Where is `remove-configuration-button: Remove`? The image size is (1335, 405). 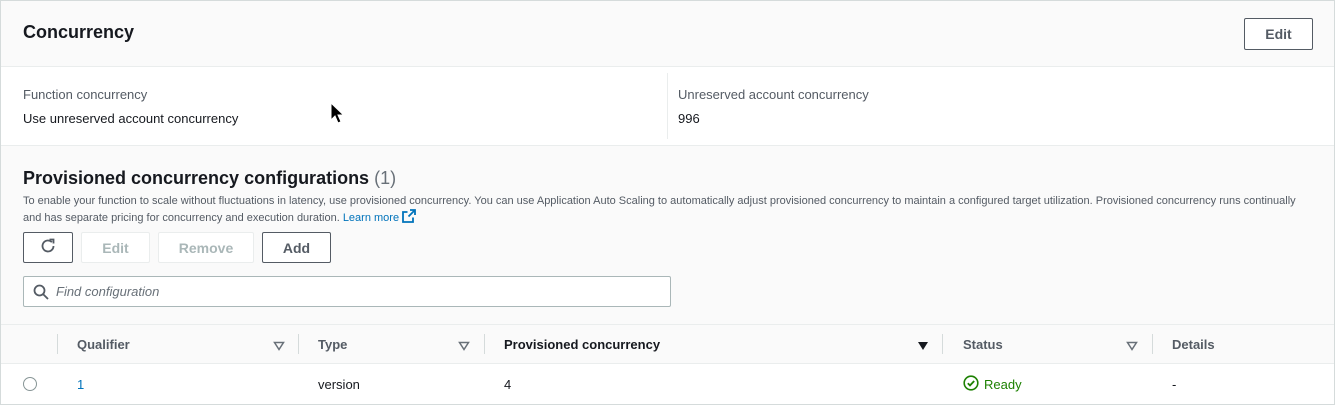 remove-configuration-button: Remove is located at coordinates (206, 247).